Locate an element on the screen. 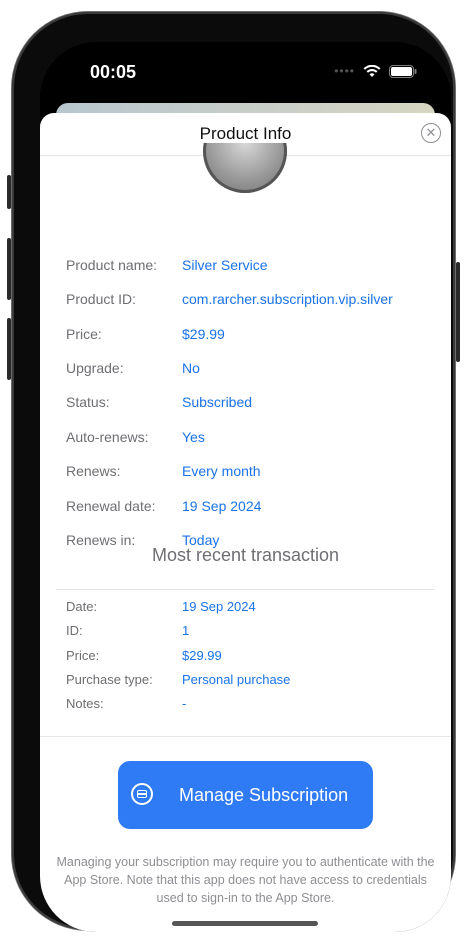 This screenshot has width=467, height=941. row-value: Subscribed is located at coordinates (217, 402).